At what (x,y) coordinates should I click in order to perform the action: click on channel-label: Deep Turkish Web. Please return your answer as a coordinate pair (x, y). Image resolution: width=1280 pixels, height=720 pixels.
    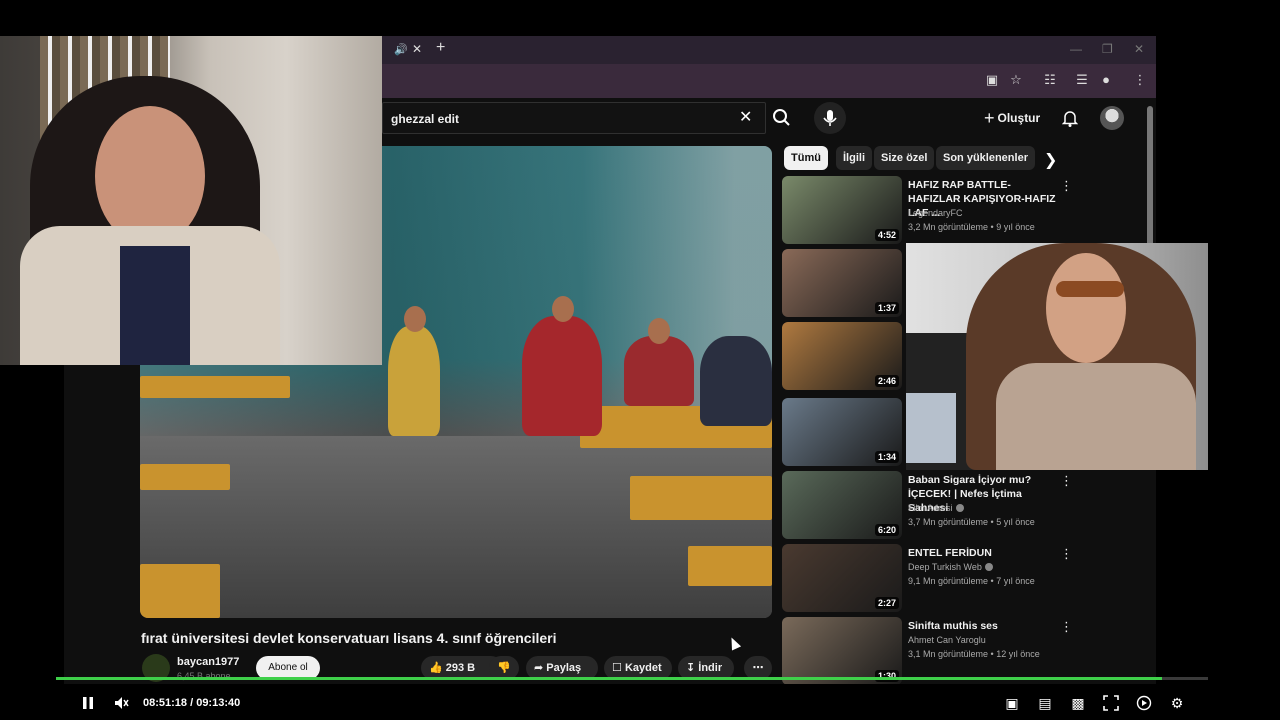
    Looking at the image, I should click on (945, 567).